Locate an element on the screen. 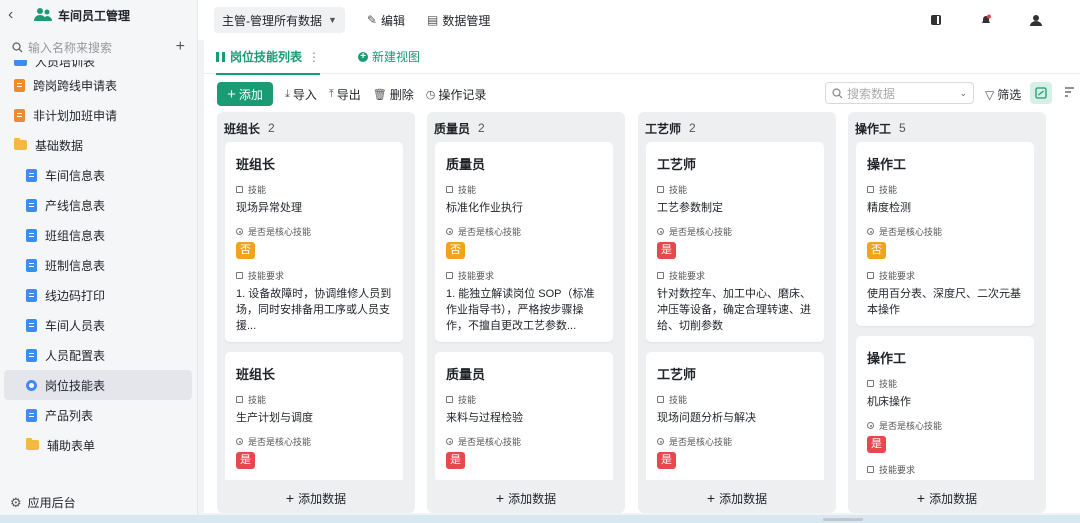 Image resolution: width=1080 pixels, height=523 pixels. record-card: 操作工 技能 精度检测 是否是核心技能否技能要求 使用百分表、深度尺、二次元基本操作 is located at coordinates (945, 234).